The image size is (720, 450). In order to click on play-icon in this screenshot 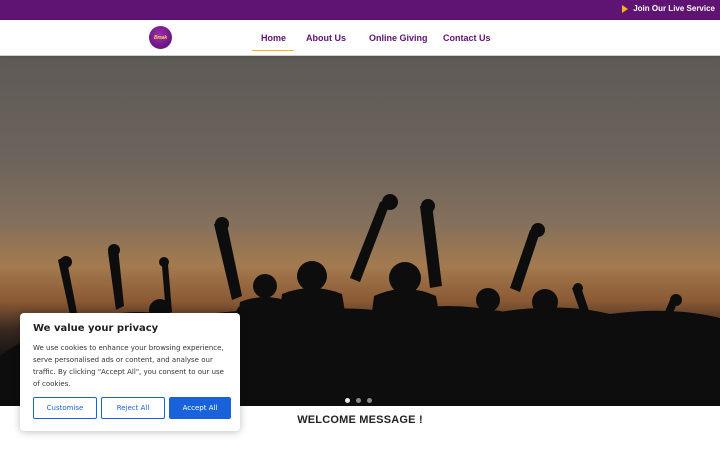, I will do `click(625, 8)`.